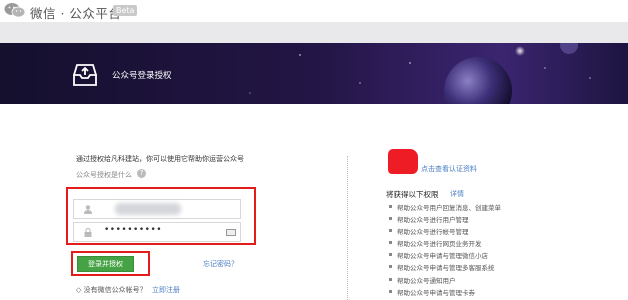 The height and width of the screenshot is (300, 628). I want to click on column-divider, so click(347, 228).